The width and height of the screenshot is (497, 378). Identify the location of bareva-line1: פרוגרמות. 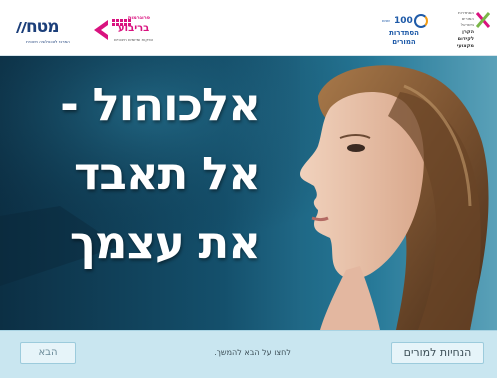
(139, 18).